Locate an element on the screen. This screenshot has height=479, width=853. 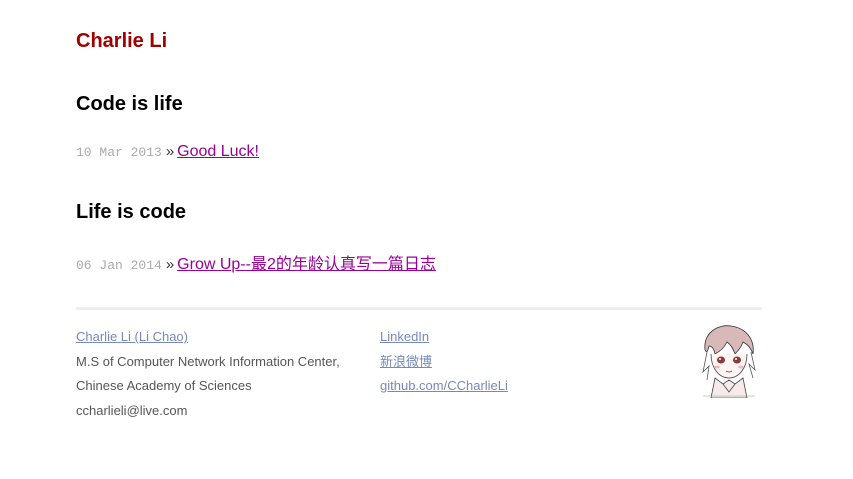
author-link: Charlie Li (Li Chao) is located at coordinates (132, 336).